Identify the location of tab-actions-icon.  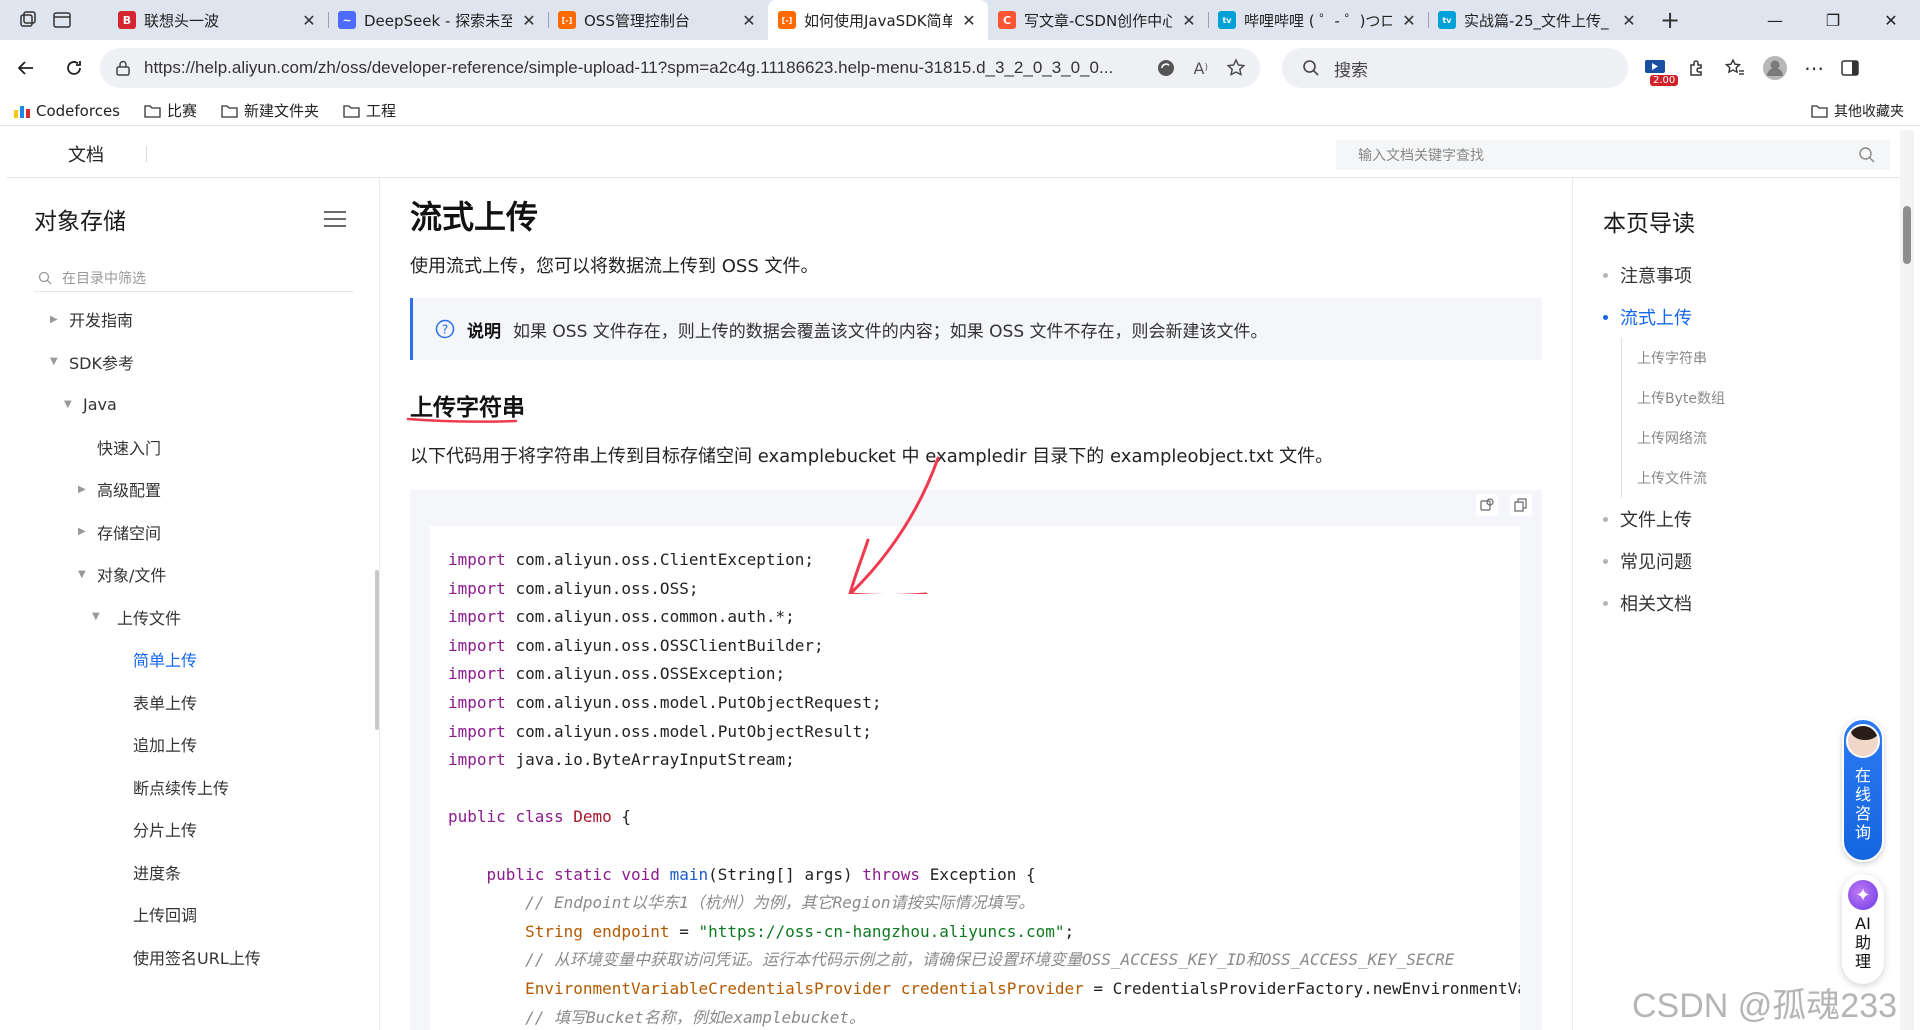
(62, 20).